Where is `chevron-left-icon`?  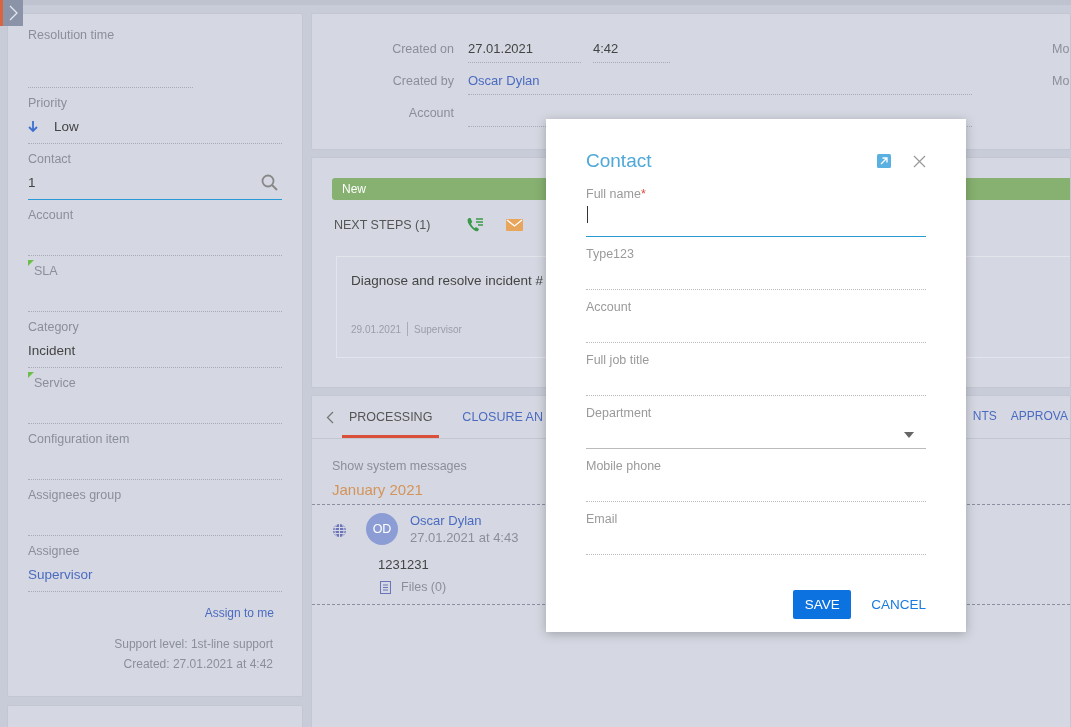 chevron-left-icon is located at coordinates (330, 417).